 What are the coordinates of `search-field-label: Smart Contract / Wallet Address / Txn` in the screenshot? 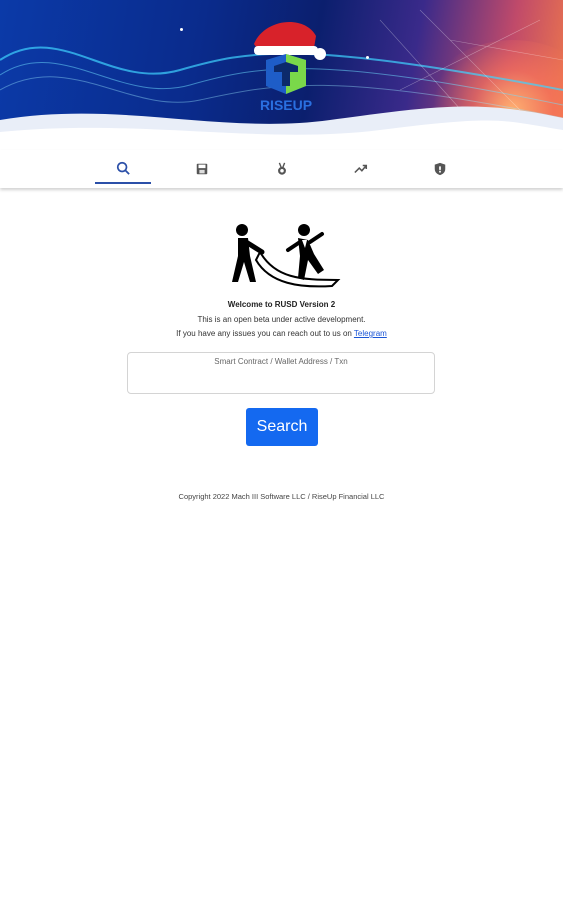 It's located at (281, 361).